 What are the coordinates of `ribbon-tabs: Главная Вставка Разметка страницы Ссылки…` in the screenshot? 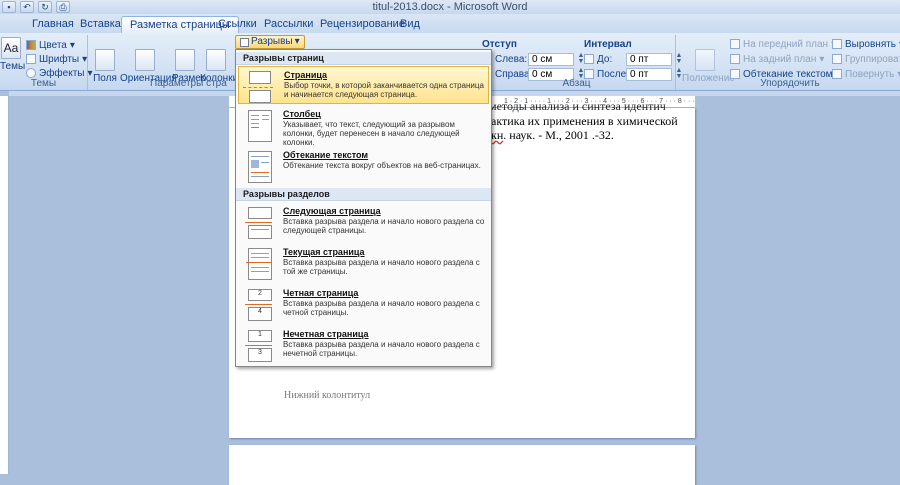 It's located at (450, 23).